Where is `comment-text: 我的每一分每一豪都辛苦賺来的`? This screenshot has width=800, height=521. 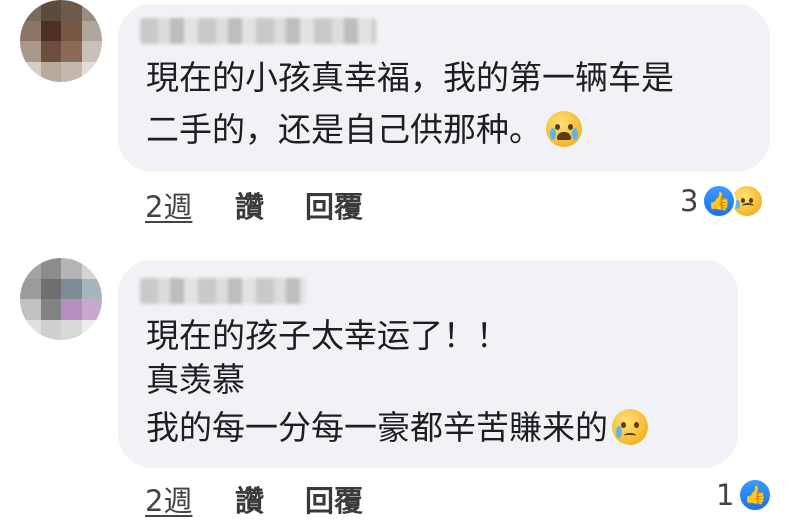
comment-text: 我的每一分每一豪都辛苦賺来的 is located at coordinates (377, 427).